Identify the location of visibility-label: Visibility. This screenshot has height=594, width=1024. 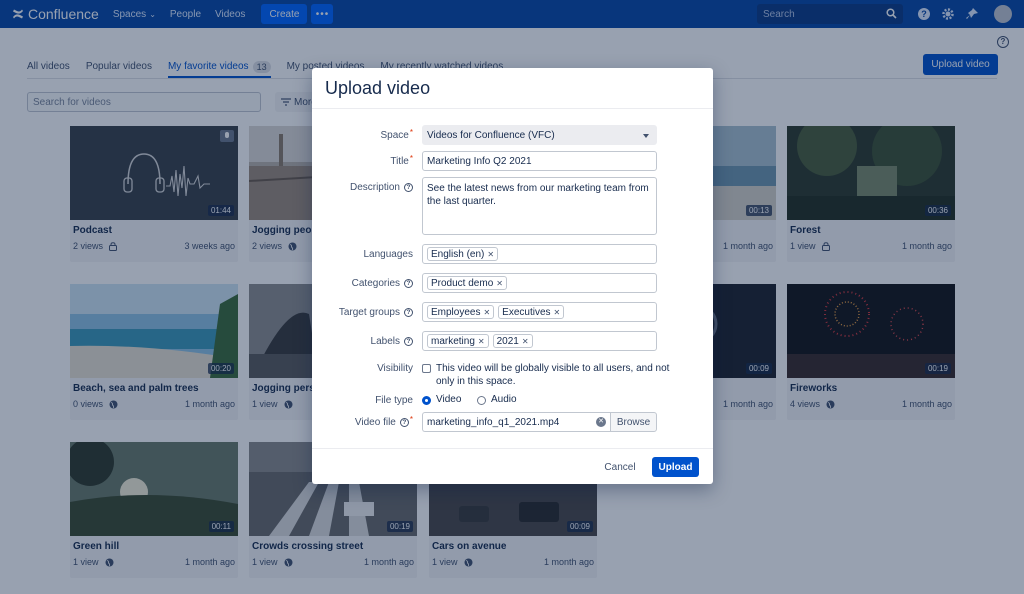
(395, 368).